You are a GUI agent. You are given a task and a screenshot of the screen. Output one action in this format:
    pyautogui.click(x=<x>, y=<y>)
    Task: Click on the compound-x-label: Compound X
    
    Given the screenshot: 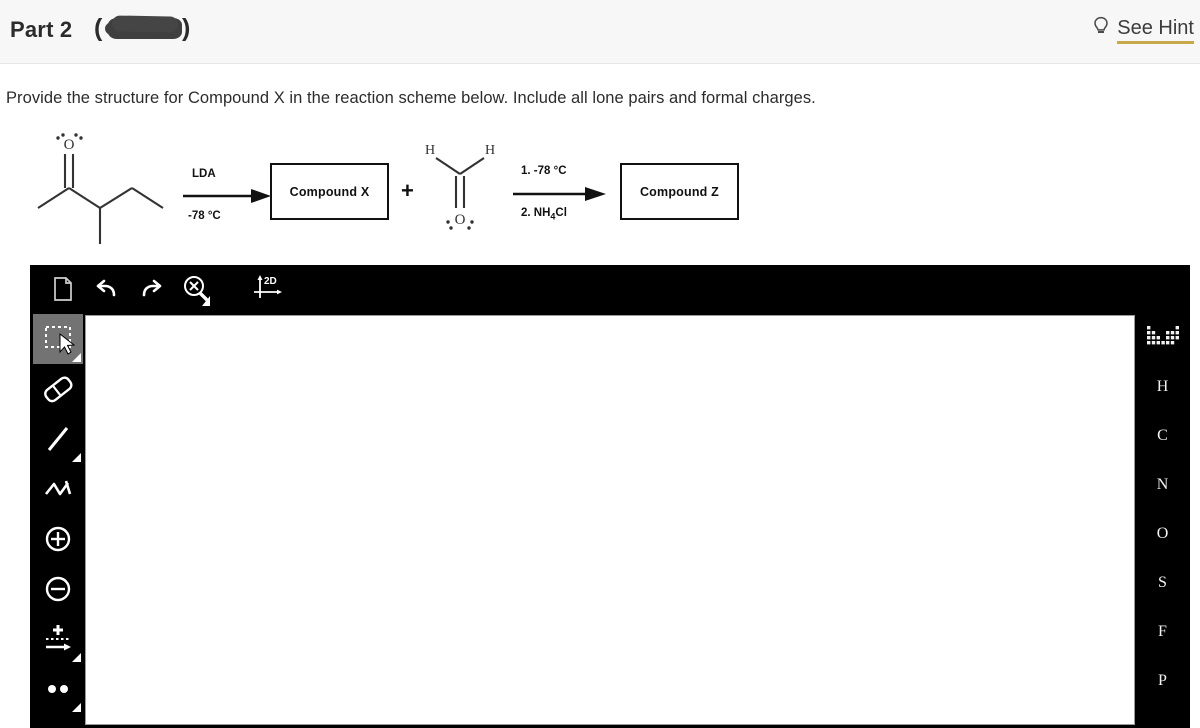 What is the action you would take?
    pyautogui.click(x=329, y=191)
    